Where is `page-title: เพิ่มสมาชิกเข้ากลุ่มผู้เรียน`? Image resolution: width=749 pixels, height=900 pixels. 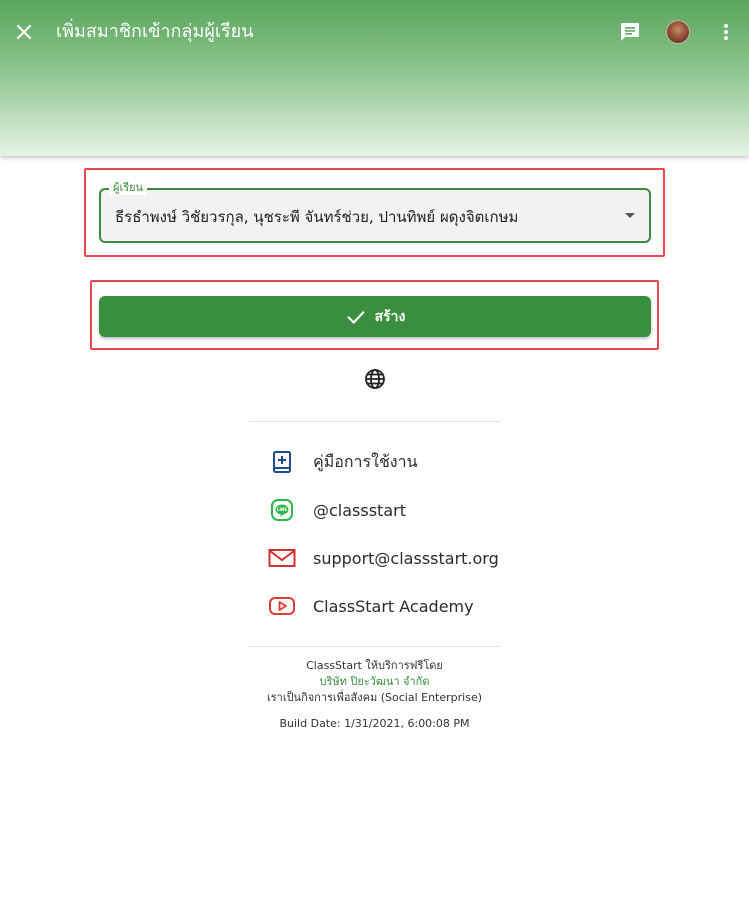 page-title: เพิ่มสมาชิกเข้ากลุ่มผู้เรียน is located at coordinates (155, 31).